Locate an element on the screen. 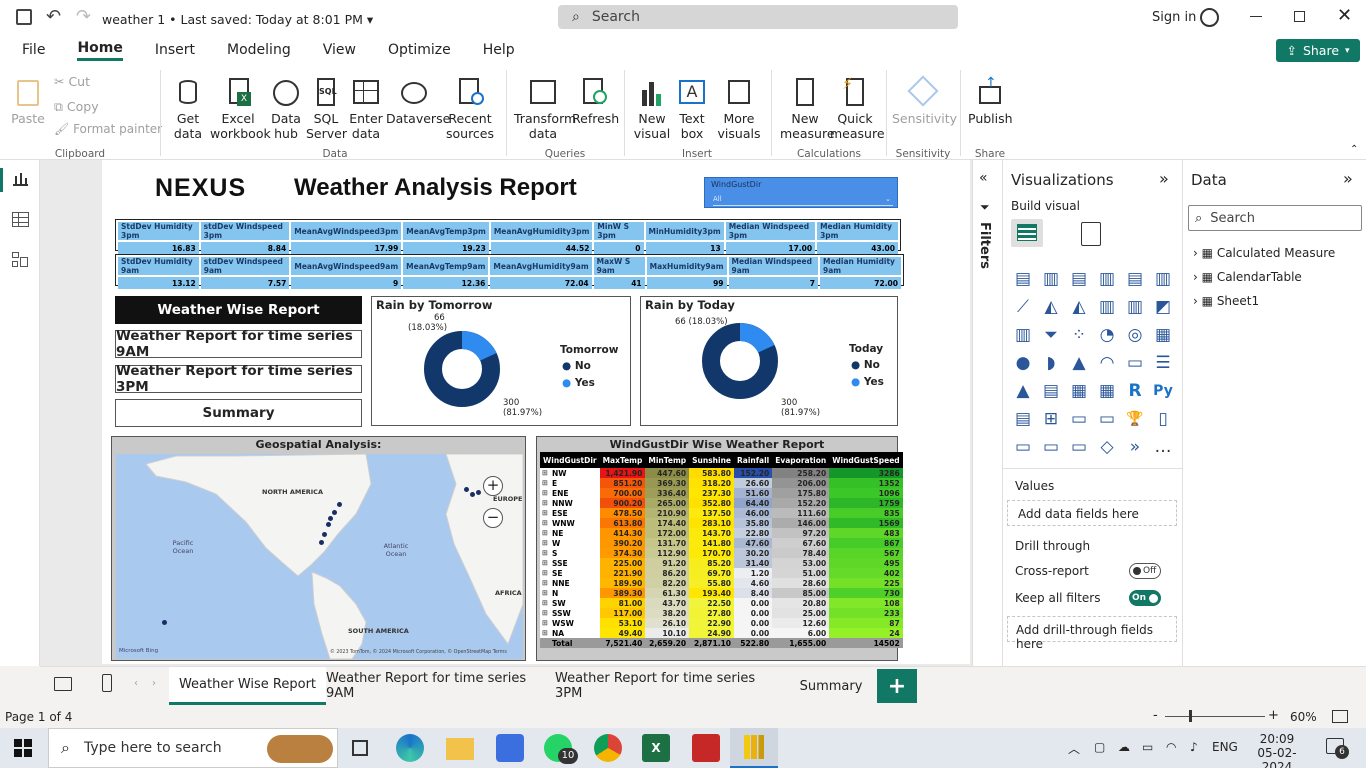 Image resolution: width=1366 pixels, height=768 pixels. line-column-icon: ▥ is located at coordinates (1107, 307).